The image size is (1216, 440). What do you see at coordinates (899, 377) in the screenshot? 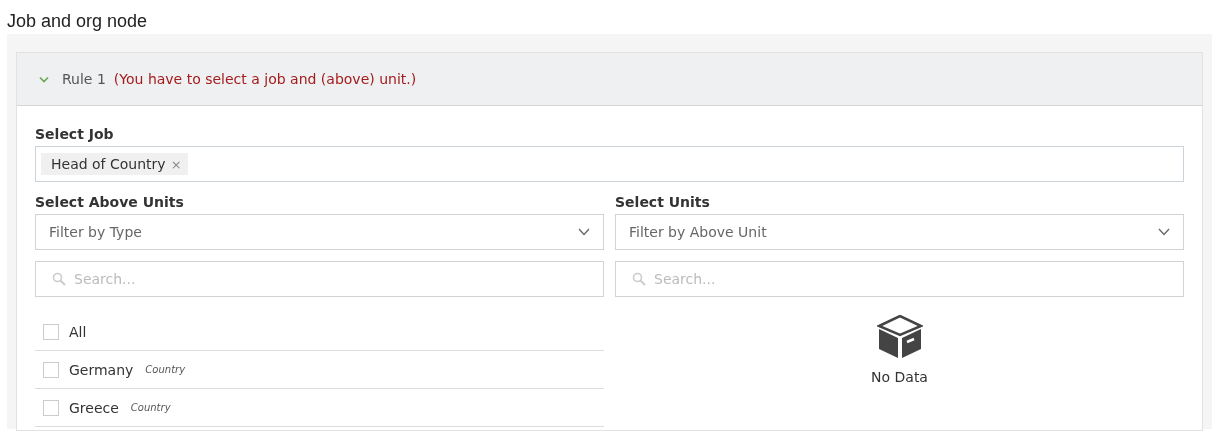
I see `empty-message: No Data` at bounding box center [899, 377].